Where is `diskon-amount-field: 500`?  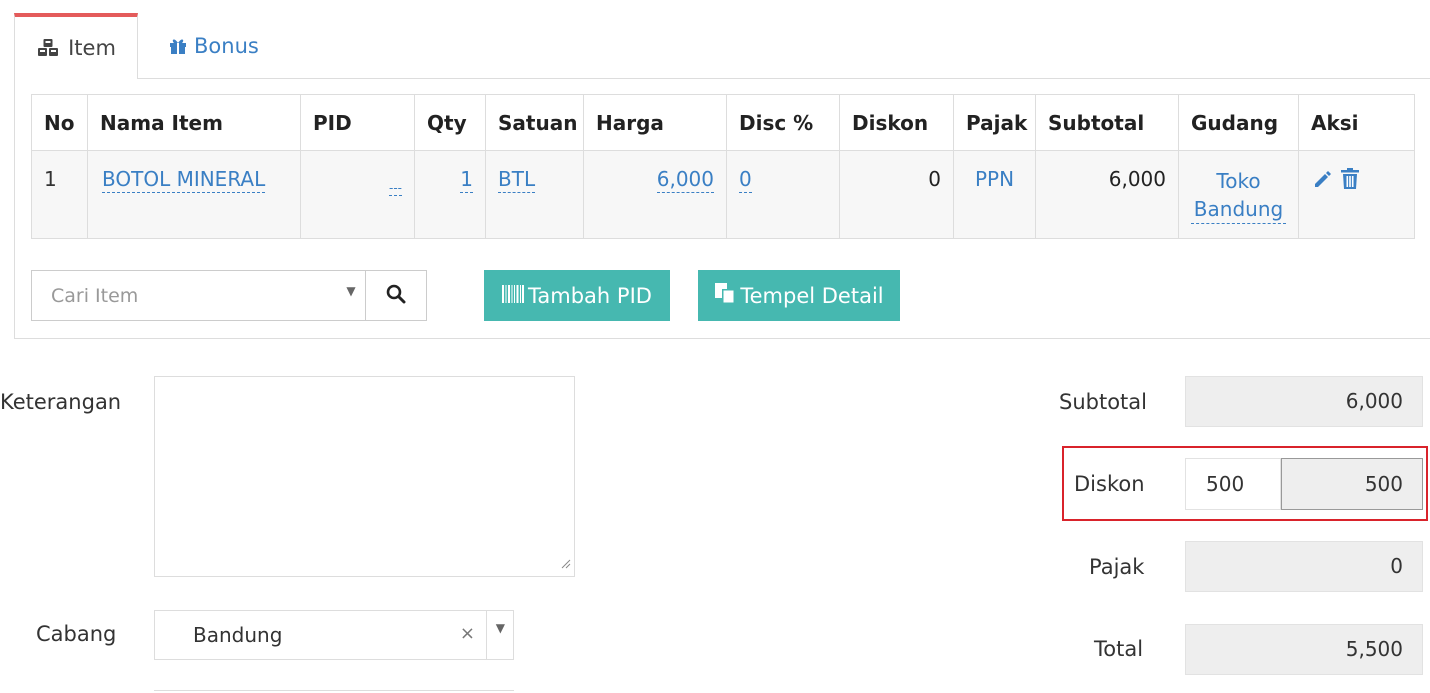
diskon-amount-field: 500 is located at coordinates (1352, 484).